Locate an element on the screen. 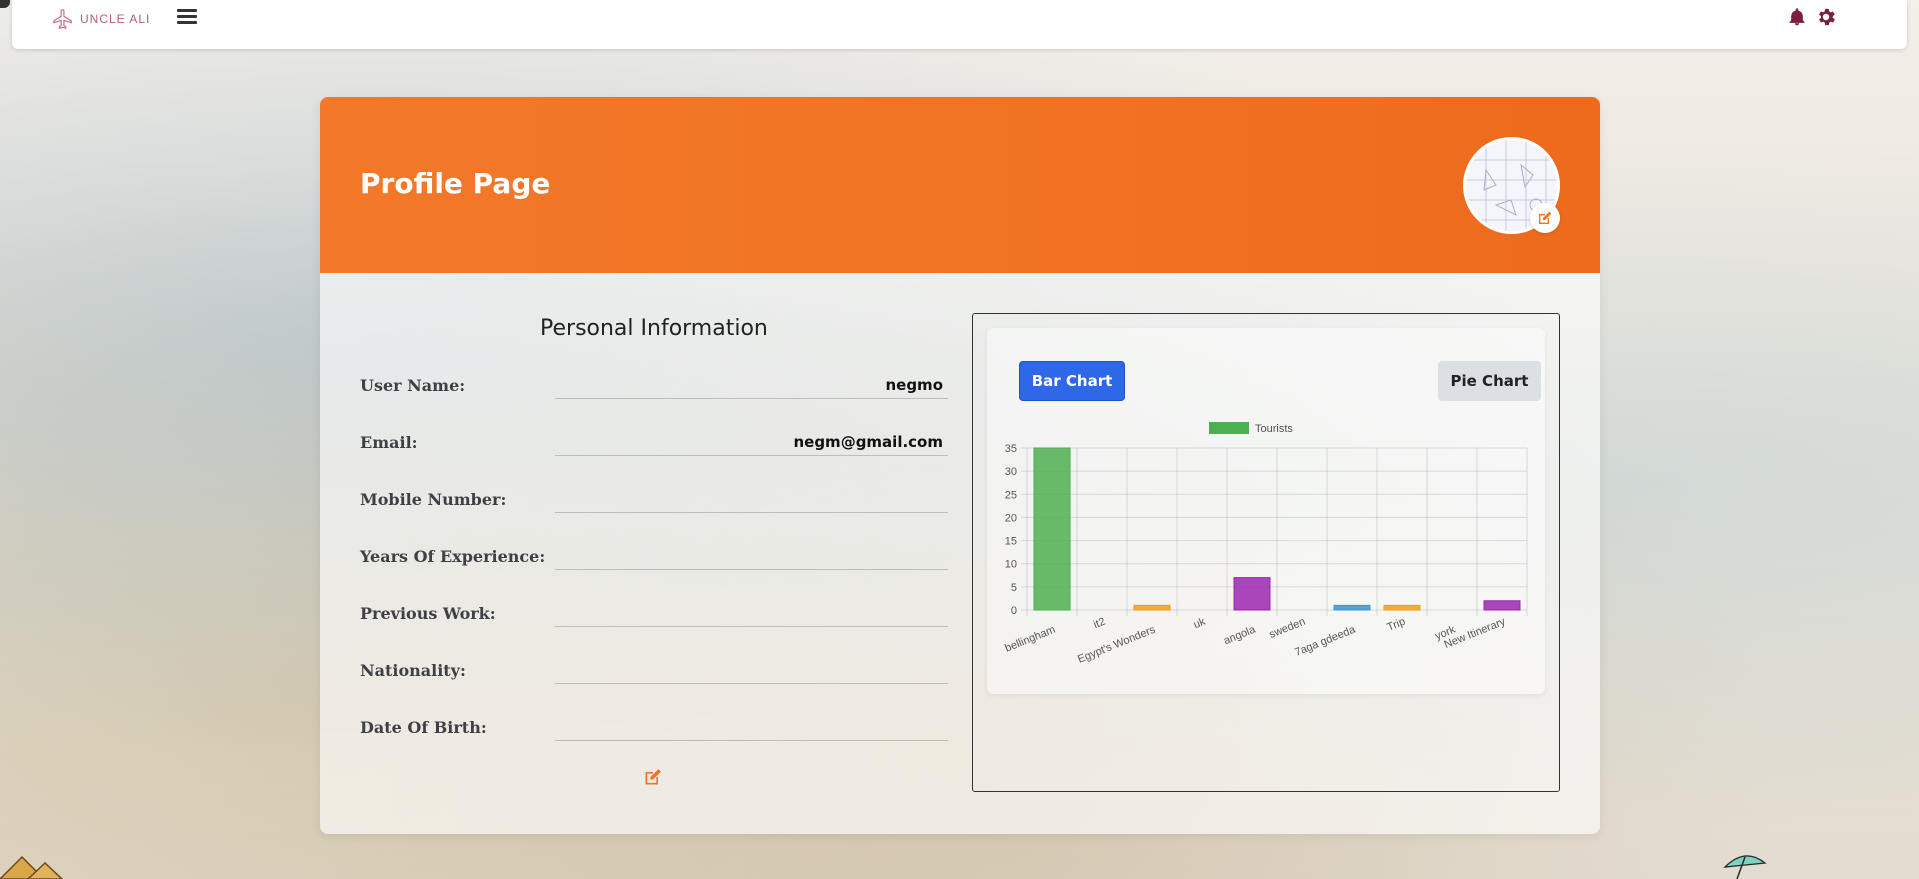 Image resolution: width=1919 pixels, height=879 pixels. bar-chart-button: Bar Chart is located at coordinates (1072, 381).